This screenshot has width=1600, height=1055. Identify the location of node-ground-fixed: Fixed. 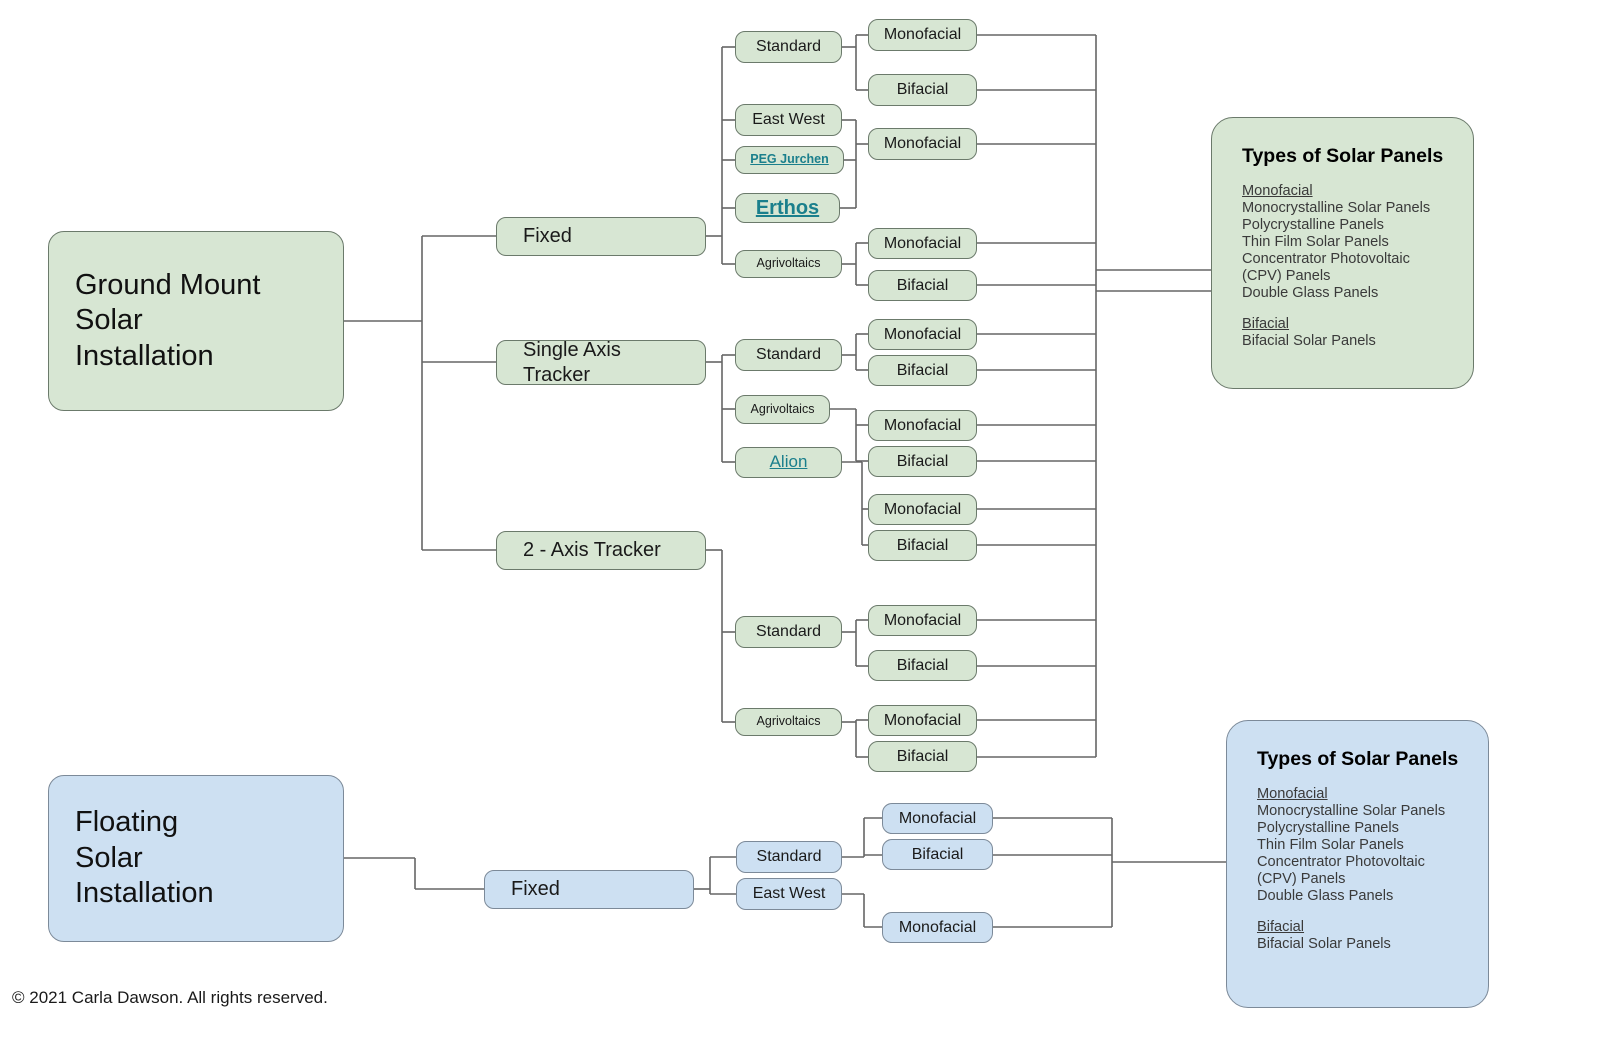
(601, 236).